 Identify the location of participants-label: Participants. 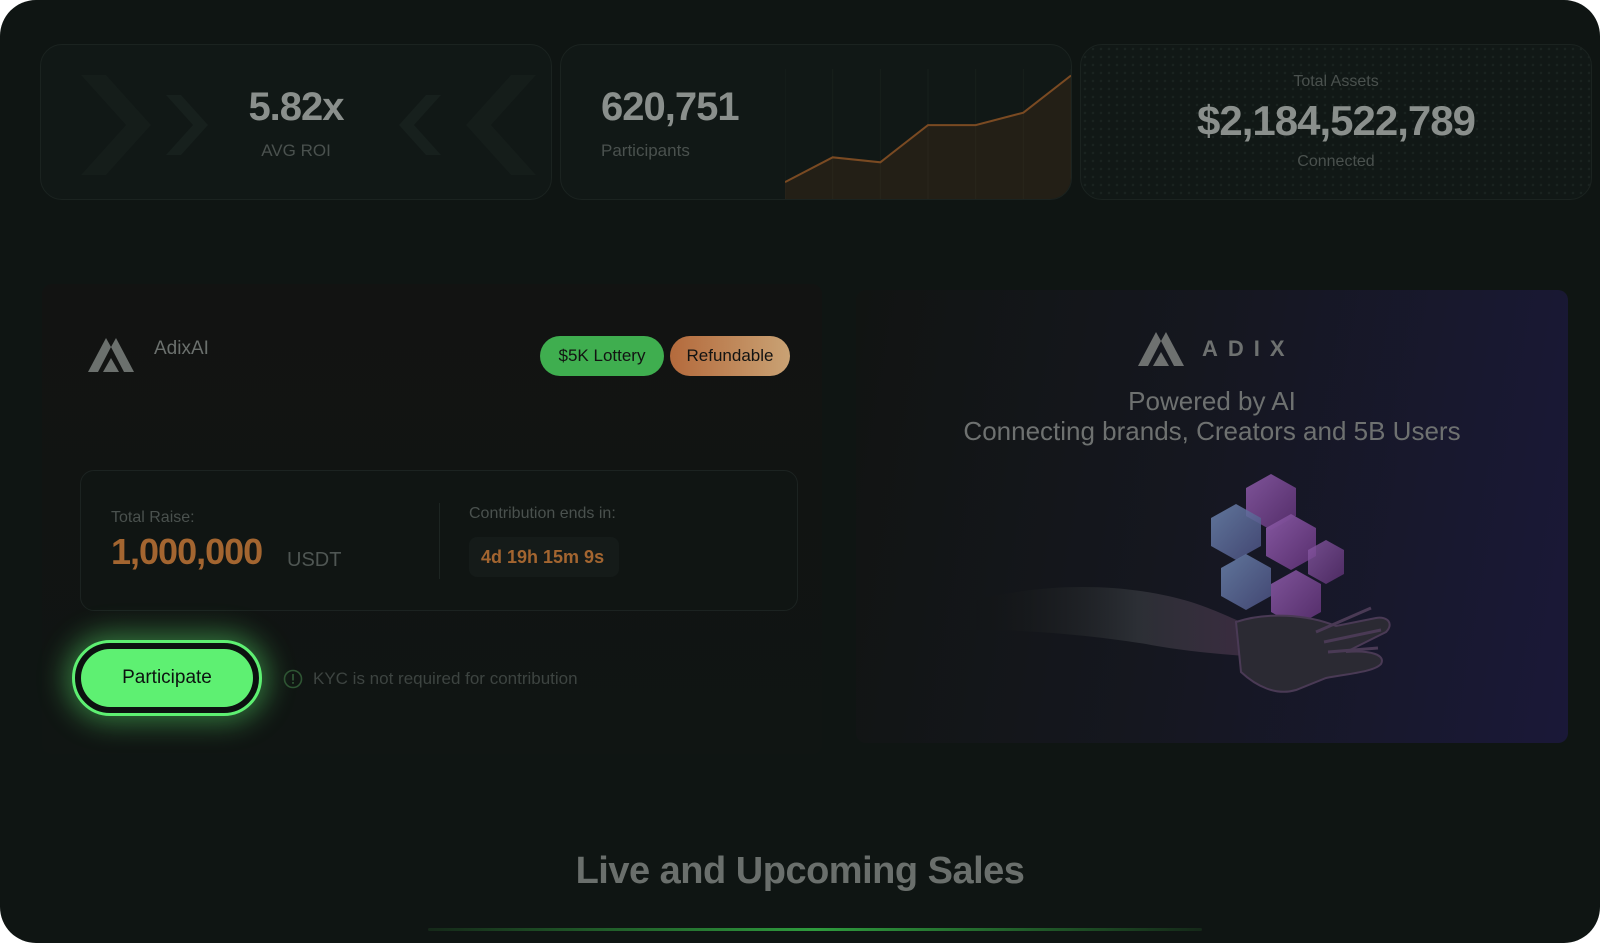
(645, 150).